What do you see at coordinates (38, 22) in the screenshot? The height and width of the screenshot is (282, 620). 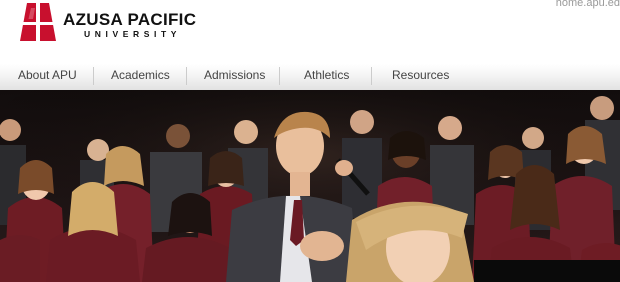 I see `apu-logo-icon` at bounding box center [38, 22].